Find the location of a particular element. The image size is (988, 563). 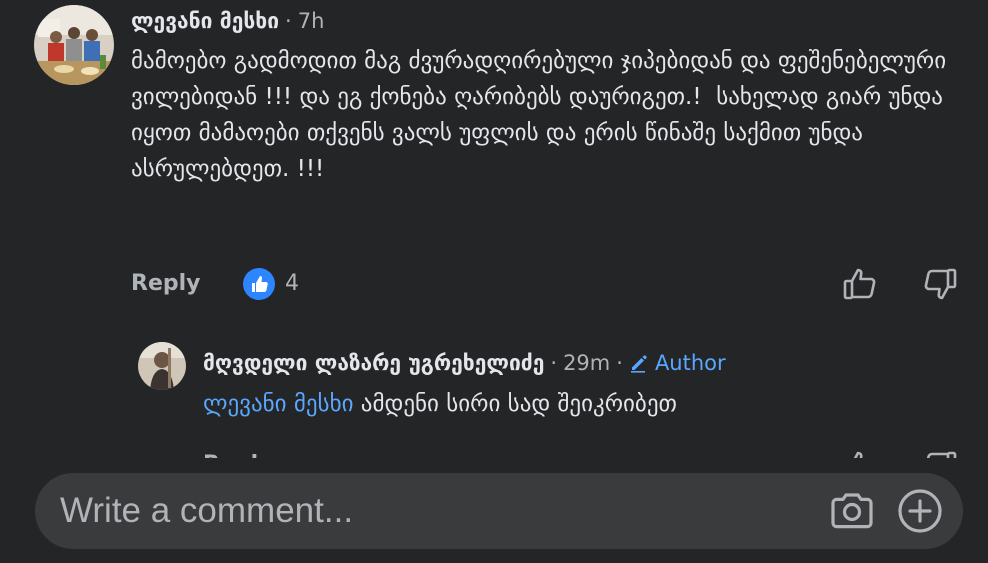

thumbs-down-icon is located at coordinates (940, 284).